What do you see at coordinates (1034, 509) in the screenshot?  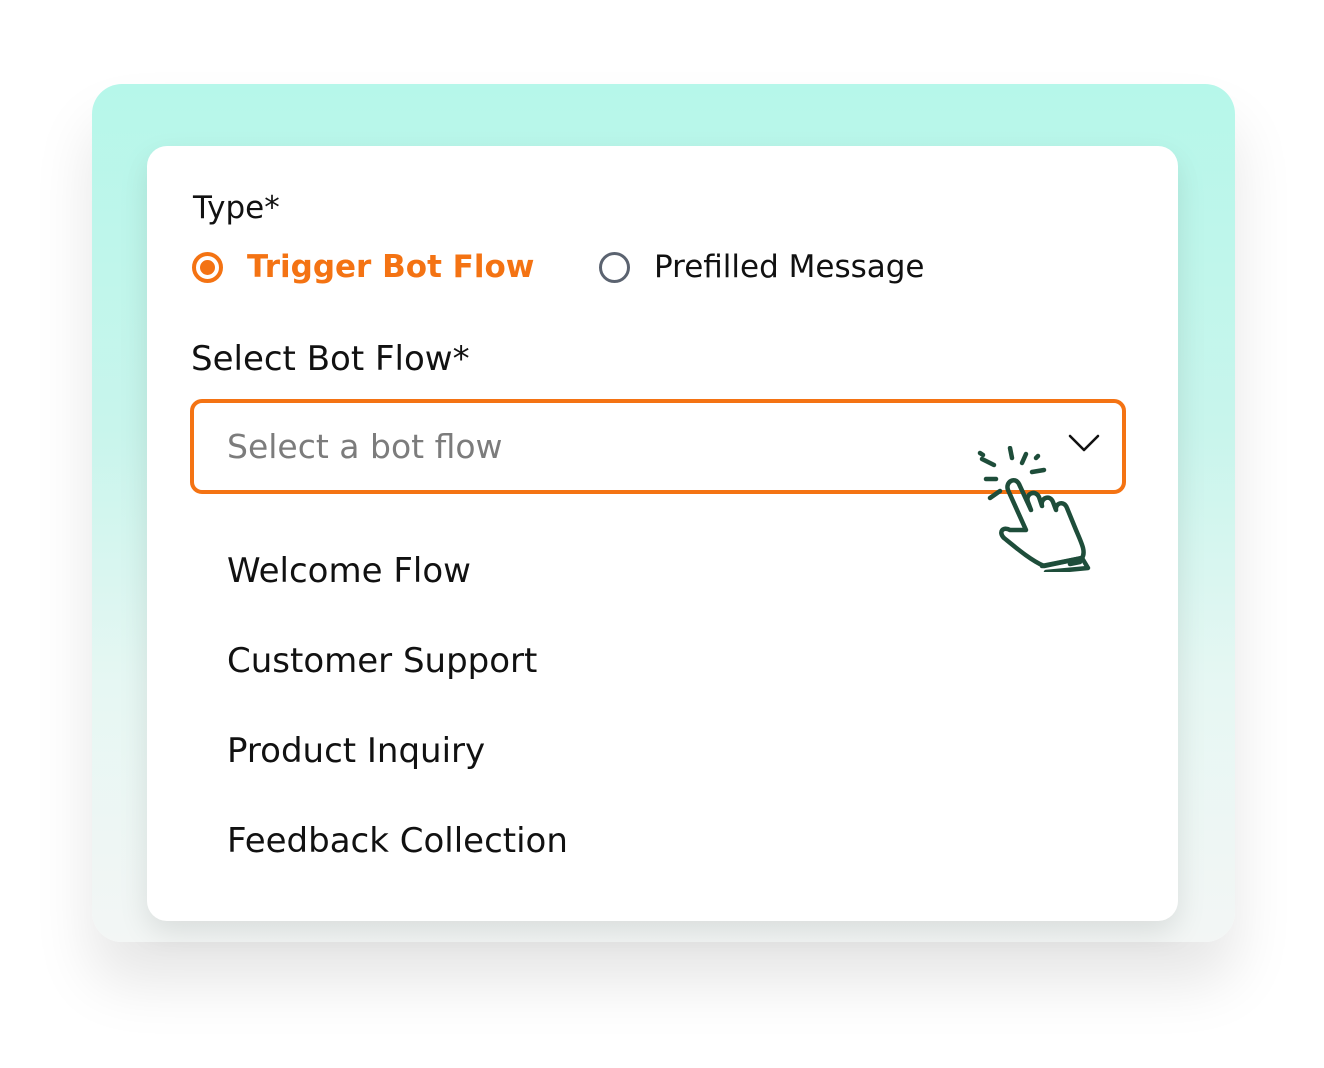 I see `hand-pointer-icon` at bounding box center [1034, 509].